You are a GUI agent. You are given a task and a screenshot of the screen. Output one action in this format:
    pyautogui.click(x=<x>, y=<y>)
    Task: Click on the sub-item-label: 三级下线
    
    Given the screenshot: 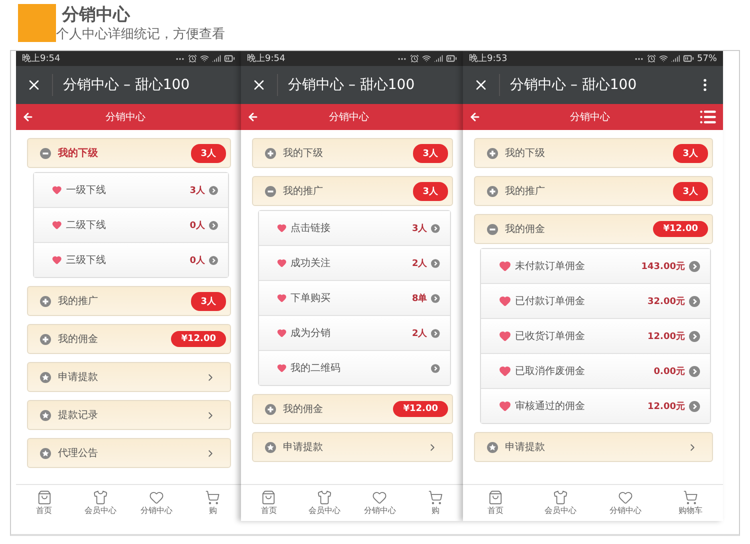 What is the action you would take?
    pyautogui.click(x=86, y=260)
    